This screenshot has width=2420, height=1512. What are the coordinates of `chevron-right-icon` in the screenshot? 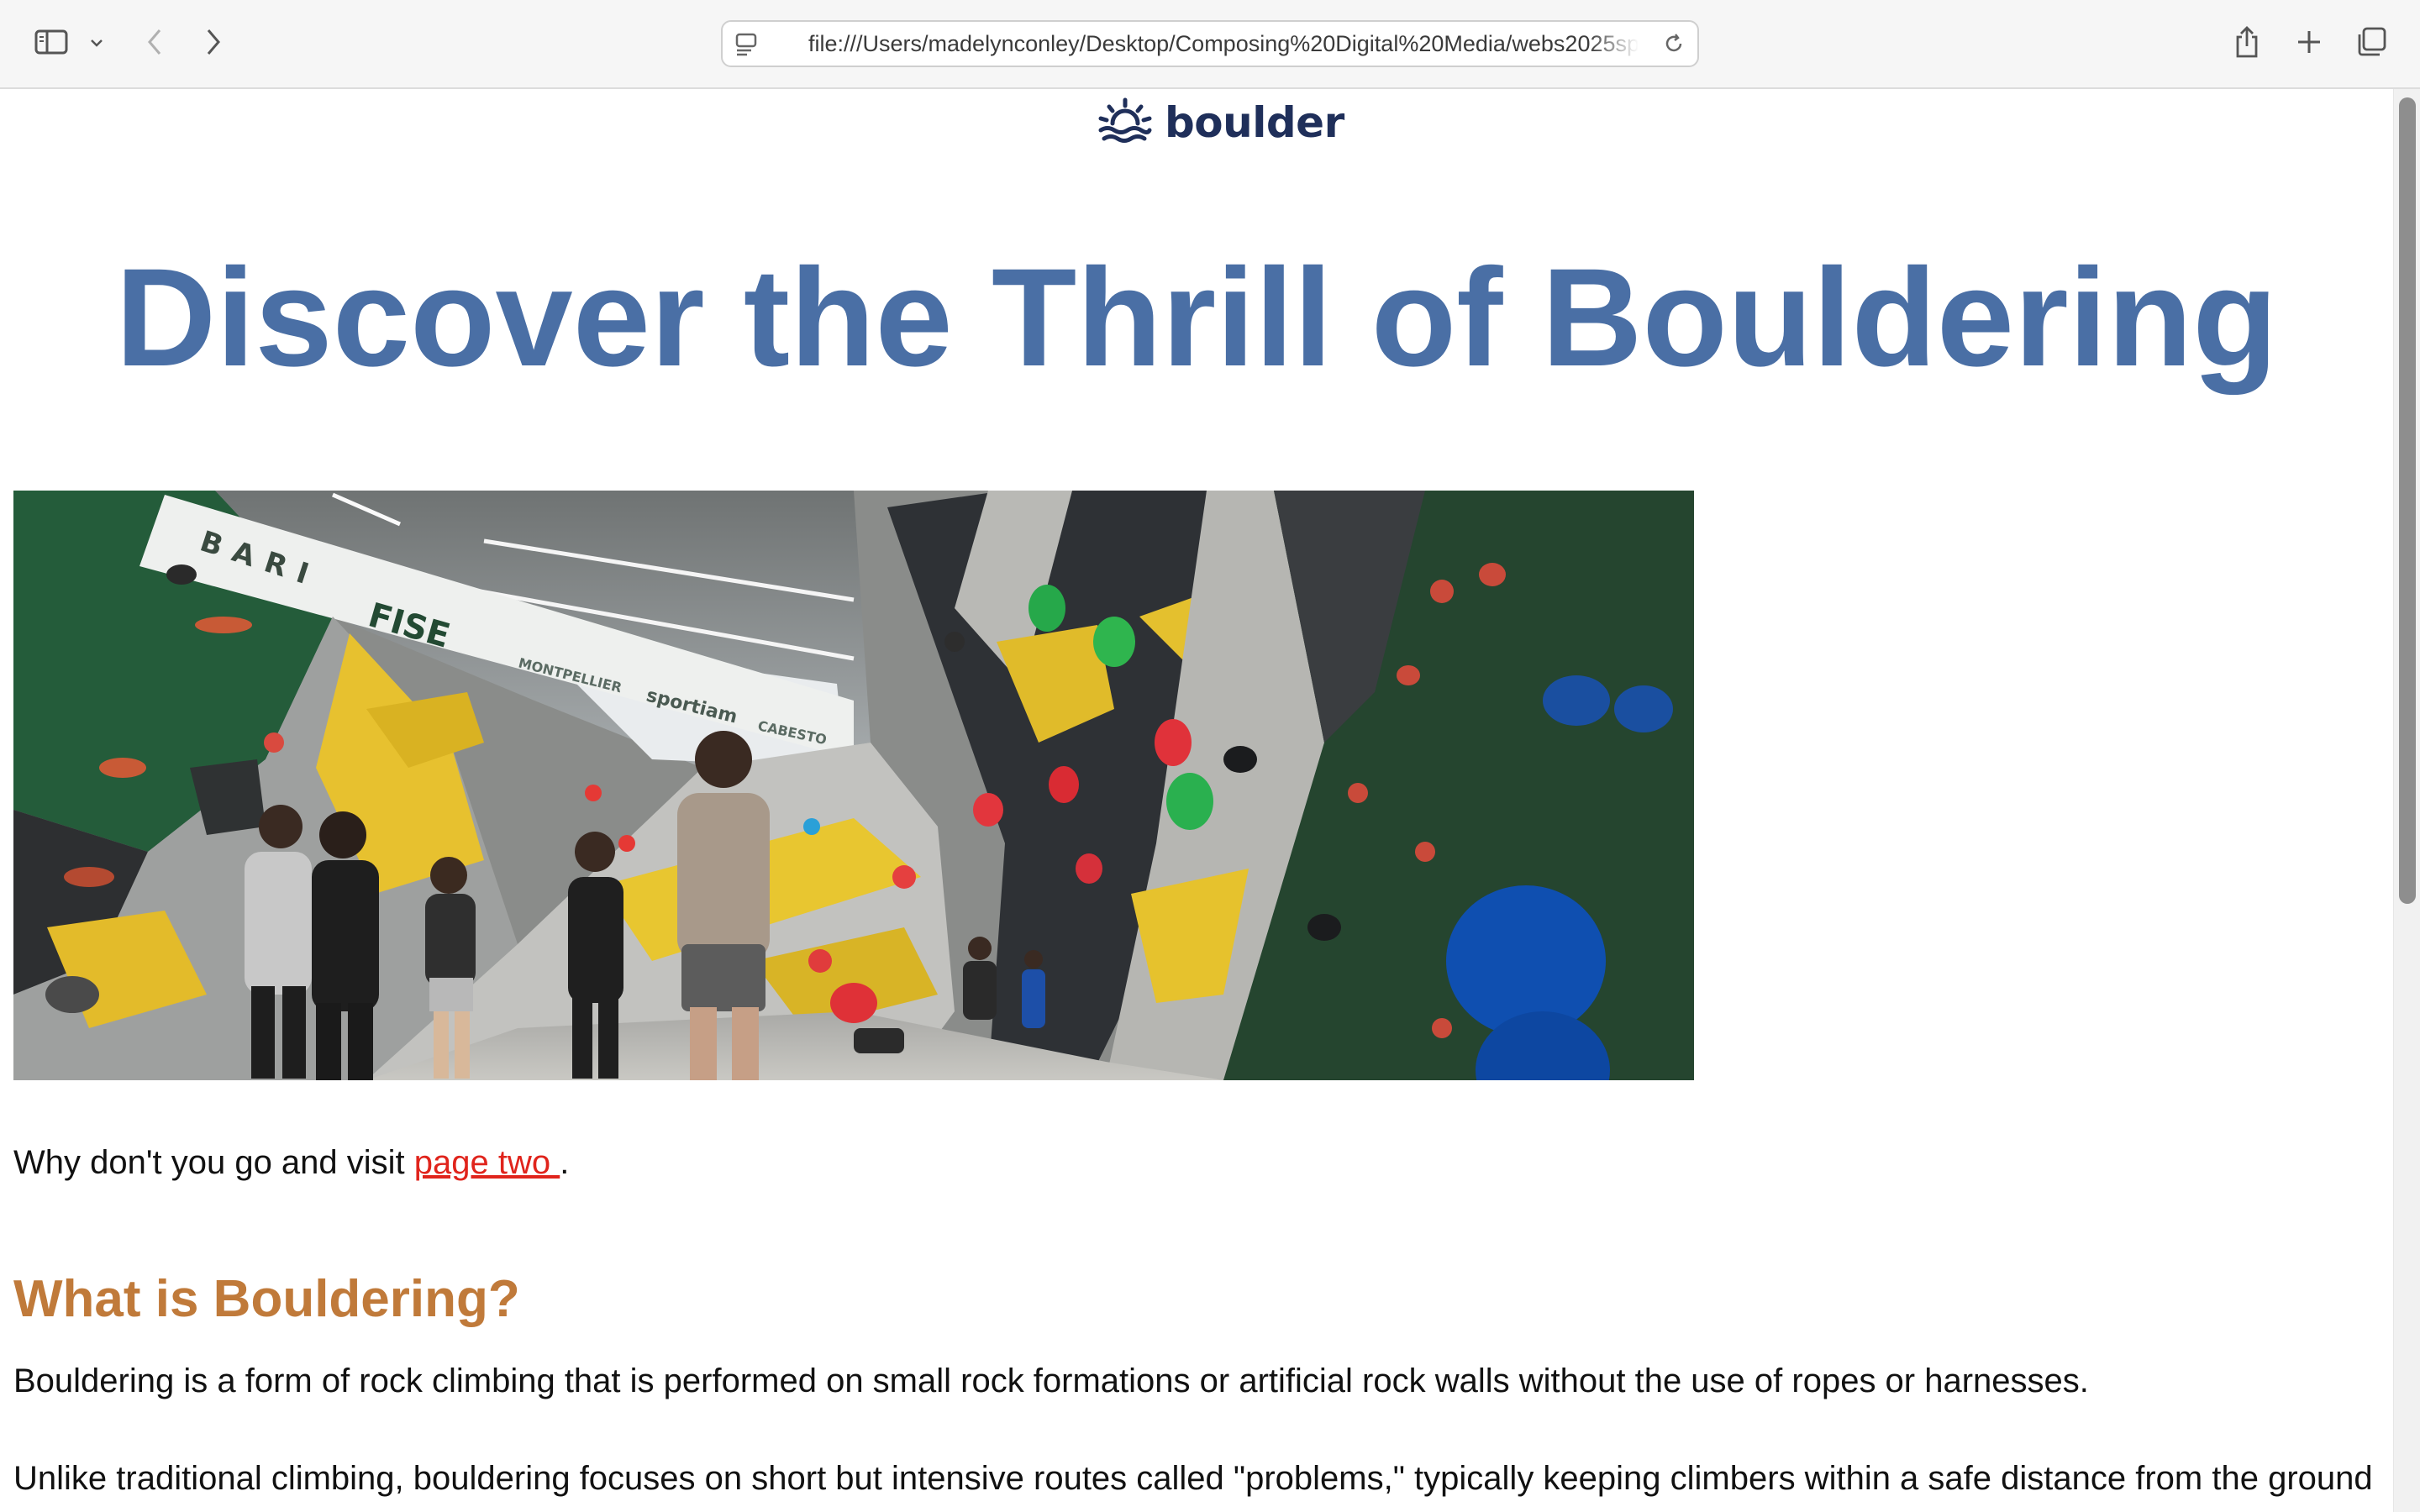 It's located at (214, 42).